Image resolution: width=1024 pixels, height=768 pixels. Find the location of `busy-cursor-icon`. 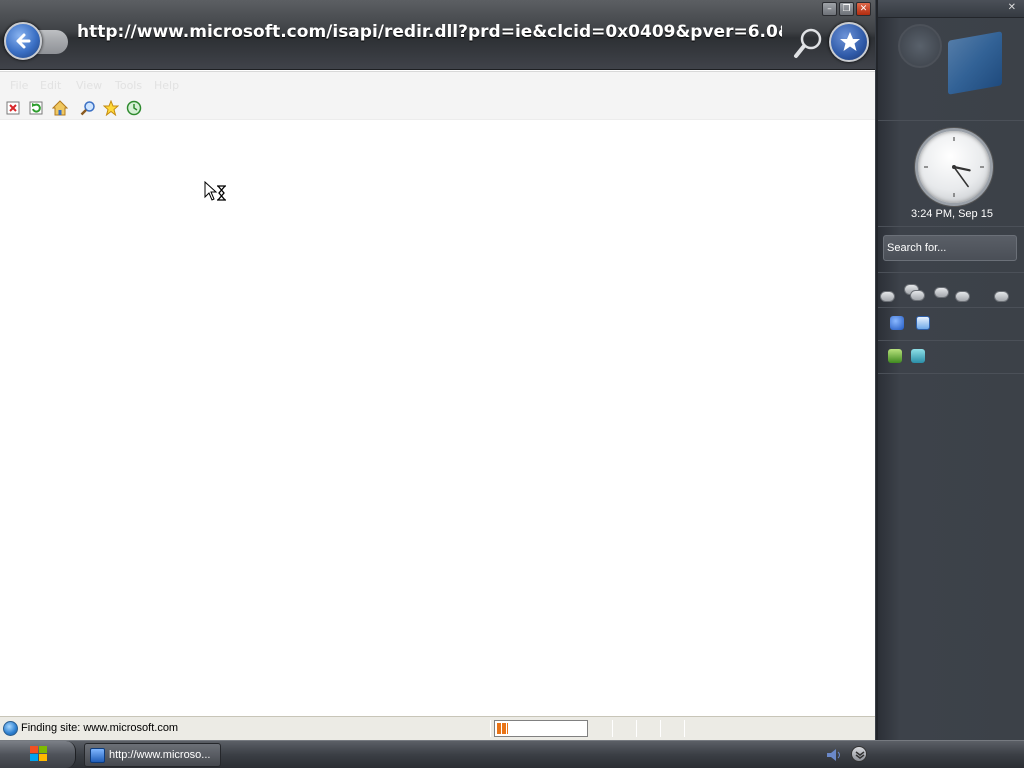

busy-cursor-icon is located at coordinates (215, 191).